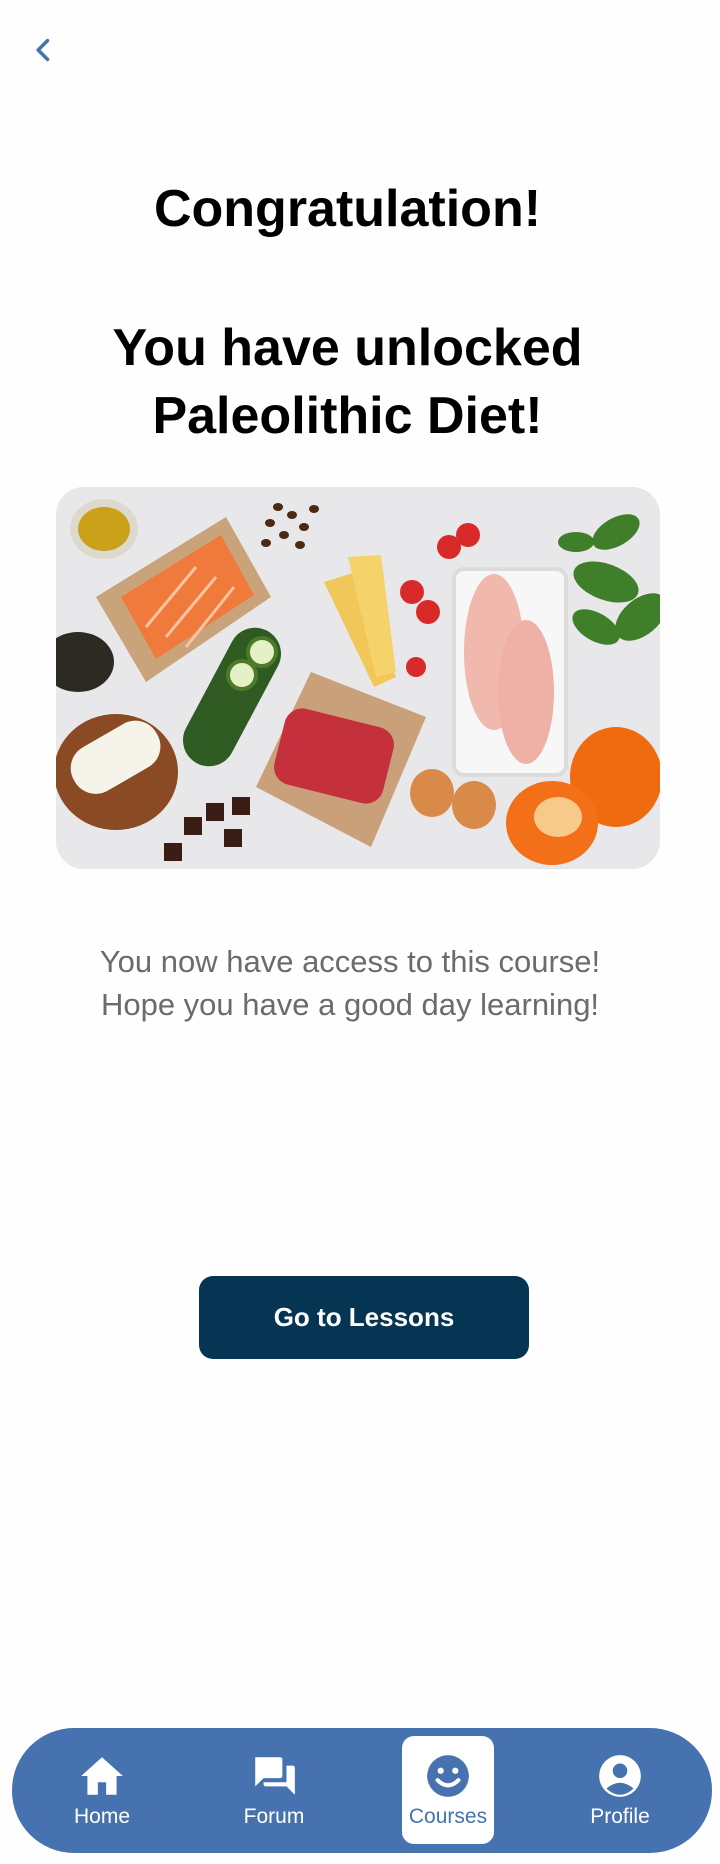 This screenshot has width=720, height=1864. I want to click on forum-icon, so click(274, 1776).